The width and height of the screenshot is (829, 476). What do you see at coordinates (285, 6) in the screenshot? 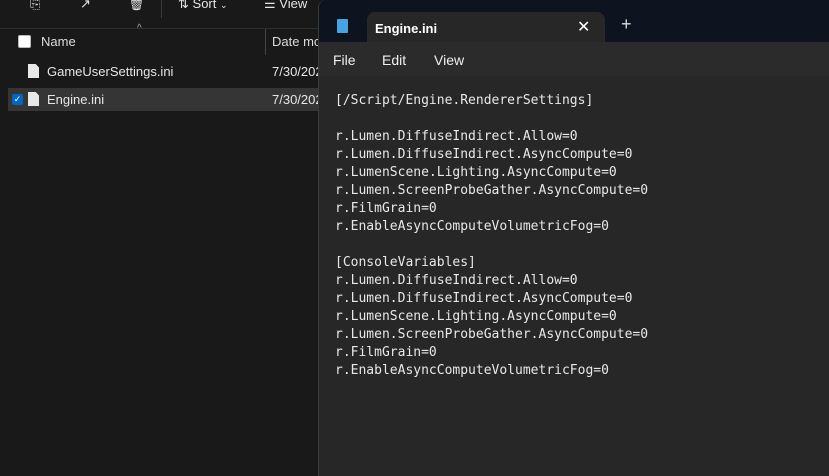
I see `view-button: ☰ View` at bounding box center [285, 6].